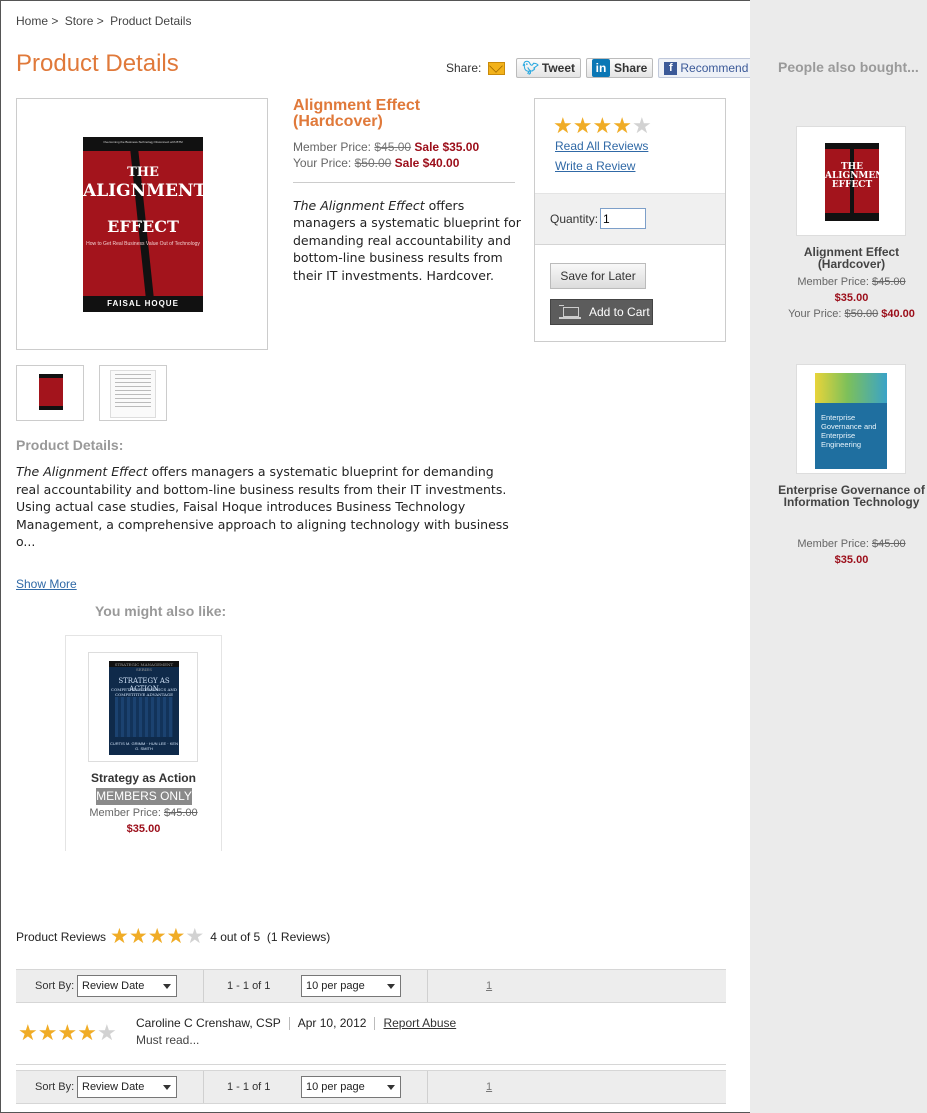 Image resolution: width=927 pixels, height=1113 pixels. What do you see at coordinates (815, 314) in the screenshot?
I see `sidebar-your-price-label: Your Price:` at bounding box center [815, 314].